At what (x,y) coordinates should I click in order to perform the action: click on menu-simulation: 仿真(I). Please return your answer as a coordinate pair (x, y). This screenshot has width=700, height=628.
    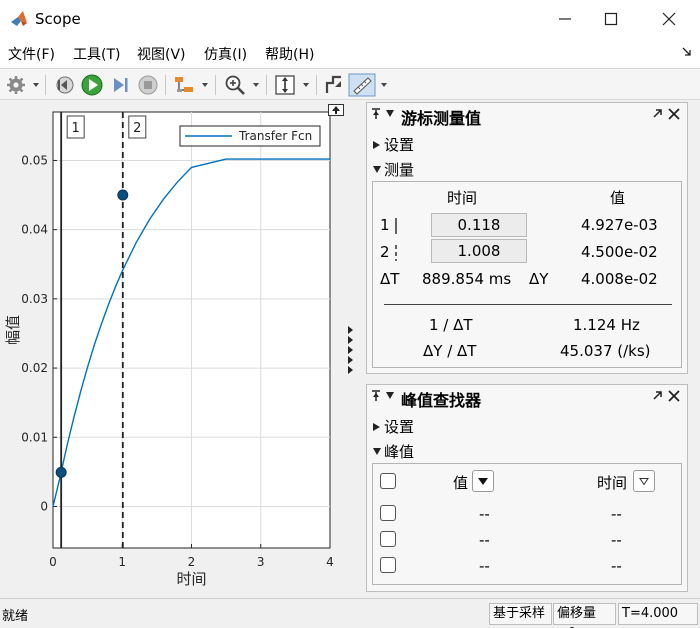
    Looking at the image, I should click on (225, 54).